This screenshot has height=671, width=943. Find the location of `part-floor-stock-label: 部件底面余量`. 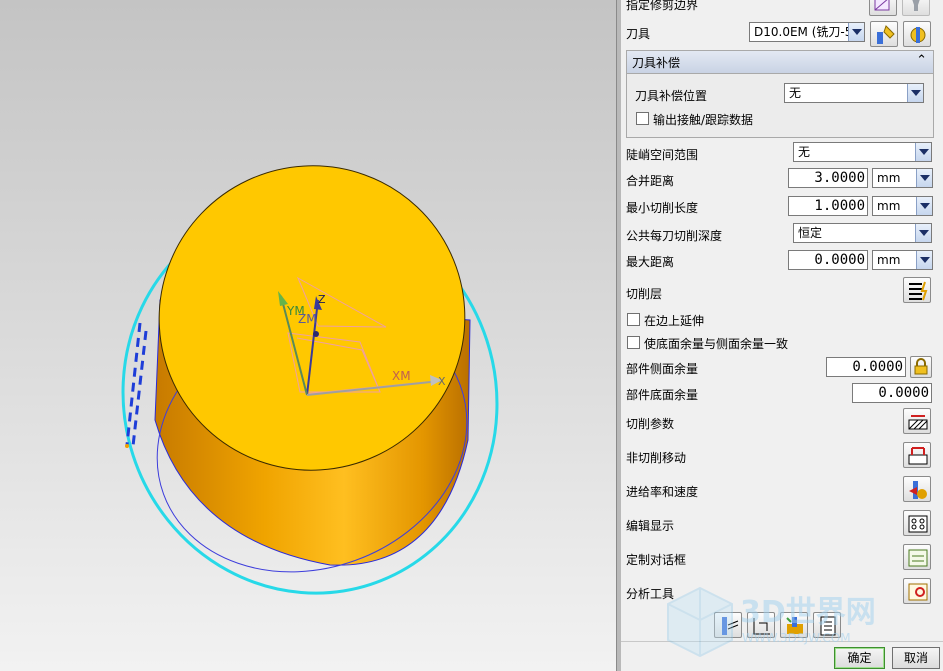

part-floor-stock-label: 部件底面余量 is located at coordinates (662, 395).